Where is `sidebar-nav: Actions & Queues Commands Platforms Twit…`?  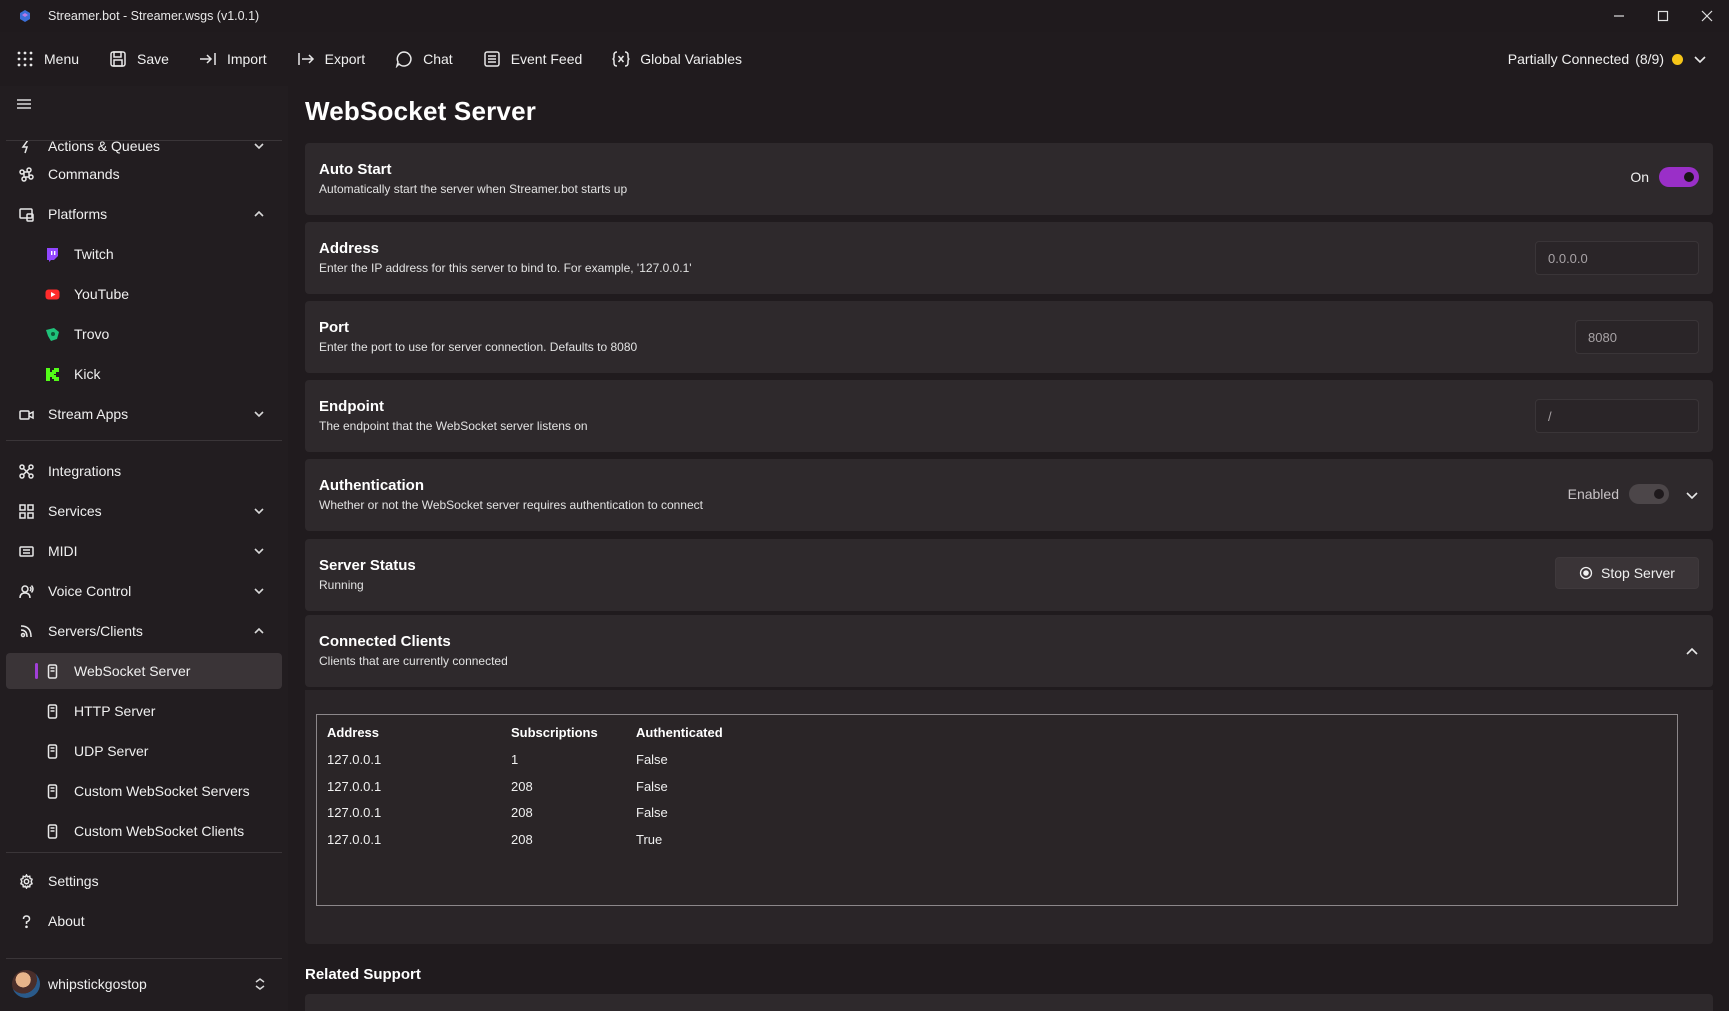 sidebar-nav: Actions & Queues Commands Platforms Twit… is located at coordinates (144, 548).